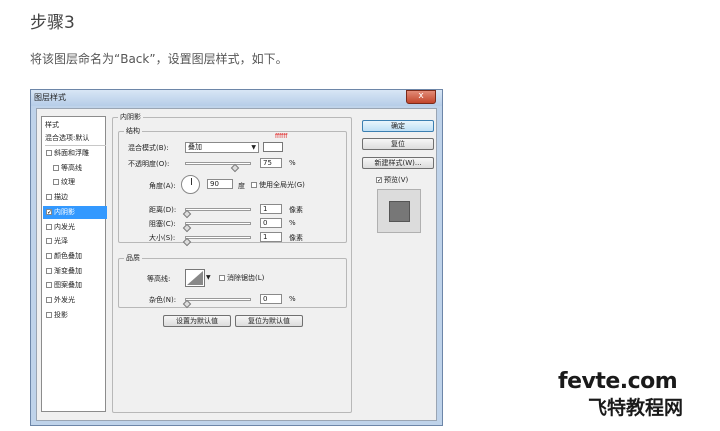 The height and width of the screenshot is (431, 720). Describe the element at coordinates (149, 164) in the screenshot. I see `opacity-label: 不透明度(O):` at that location.